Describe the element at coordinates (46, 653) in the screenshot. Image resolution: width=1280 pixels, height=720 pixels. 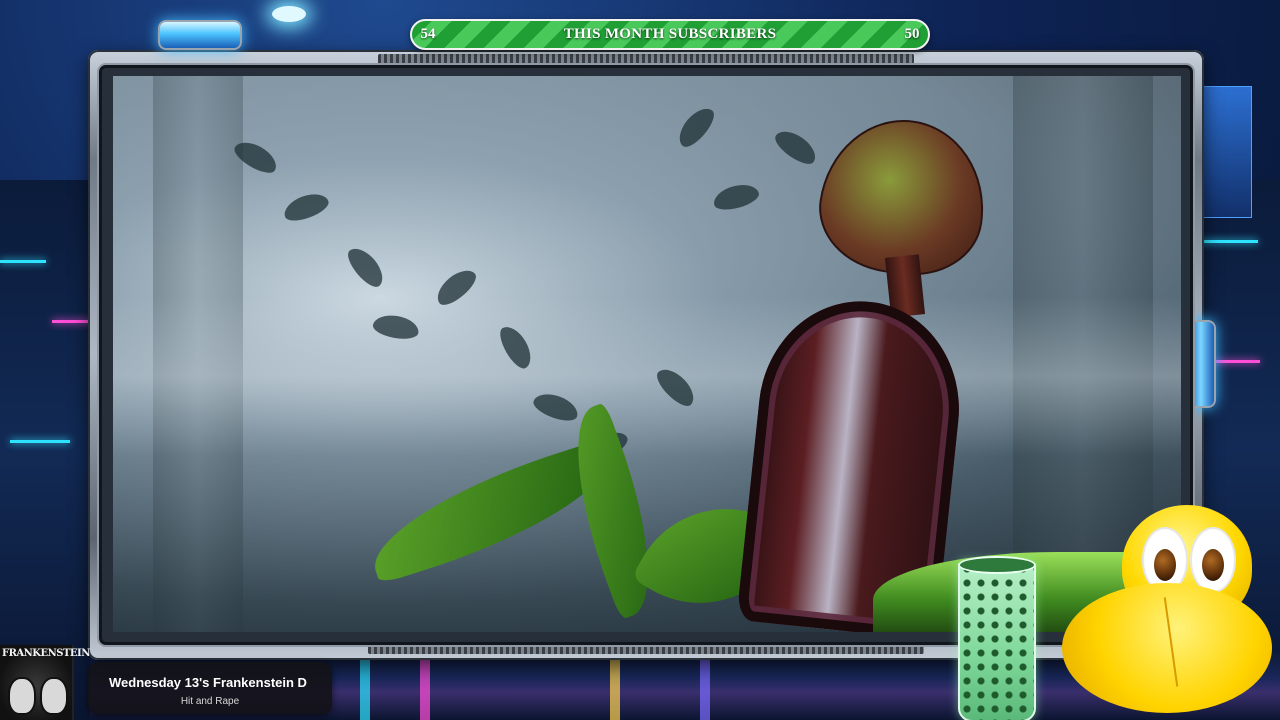
I see `album-art-logo-text: FRANKENSTEIN` at that location.